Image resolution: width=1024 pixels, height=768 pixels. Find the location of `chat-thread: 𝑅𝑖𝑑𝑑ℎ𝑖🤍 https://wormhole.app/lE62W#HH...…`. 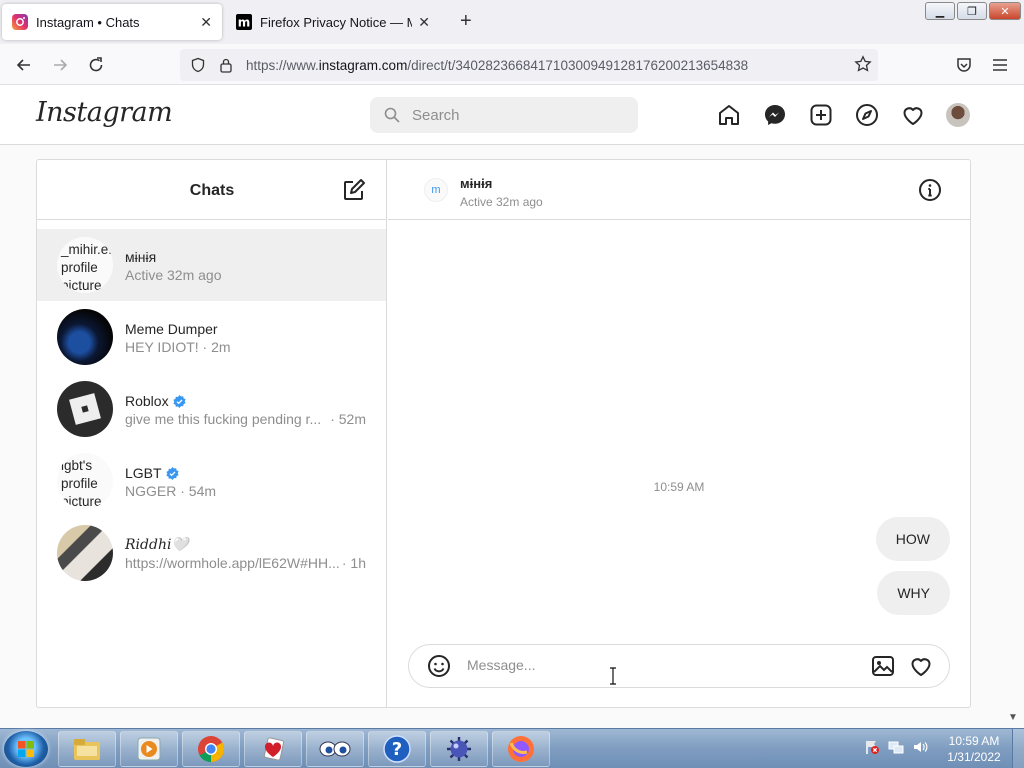

chat-thread: 𝑅𝑖𝑑𝑑ℎ𝑖🤍 https://wormhole.app/lE62W#HH...… is located at coordinates (211, 553).